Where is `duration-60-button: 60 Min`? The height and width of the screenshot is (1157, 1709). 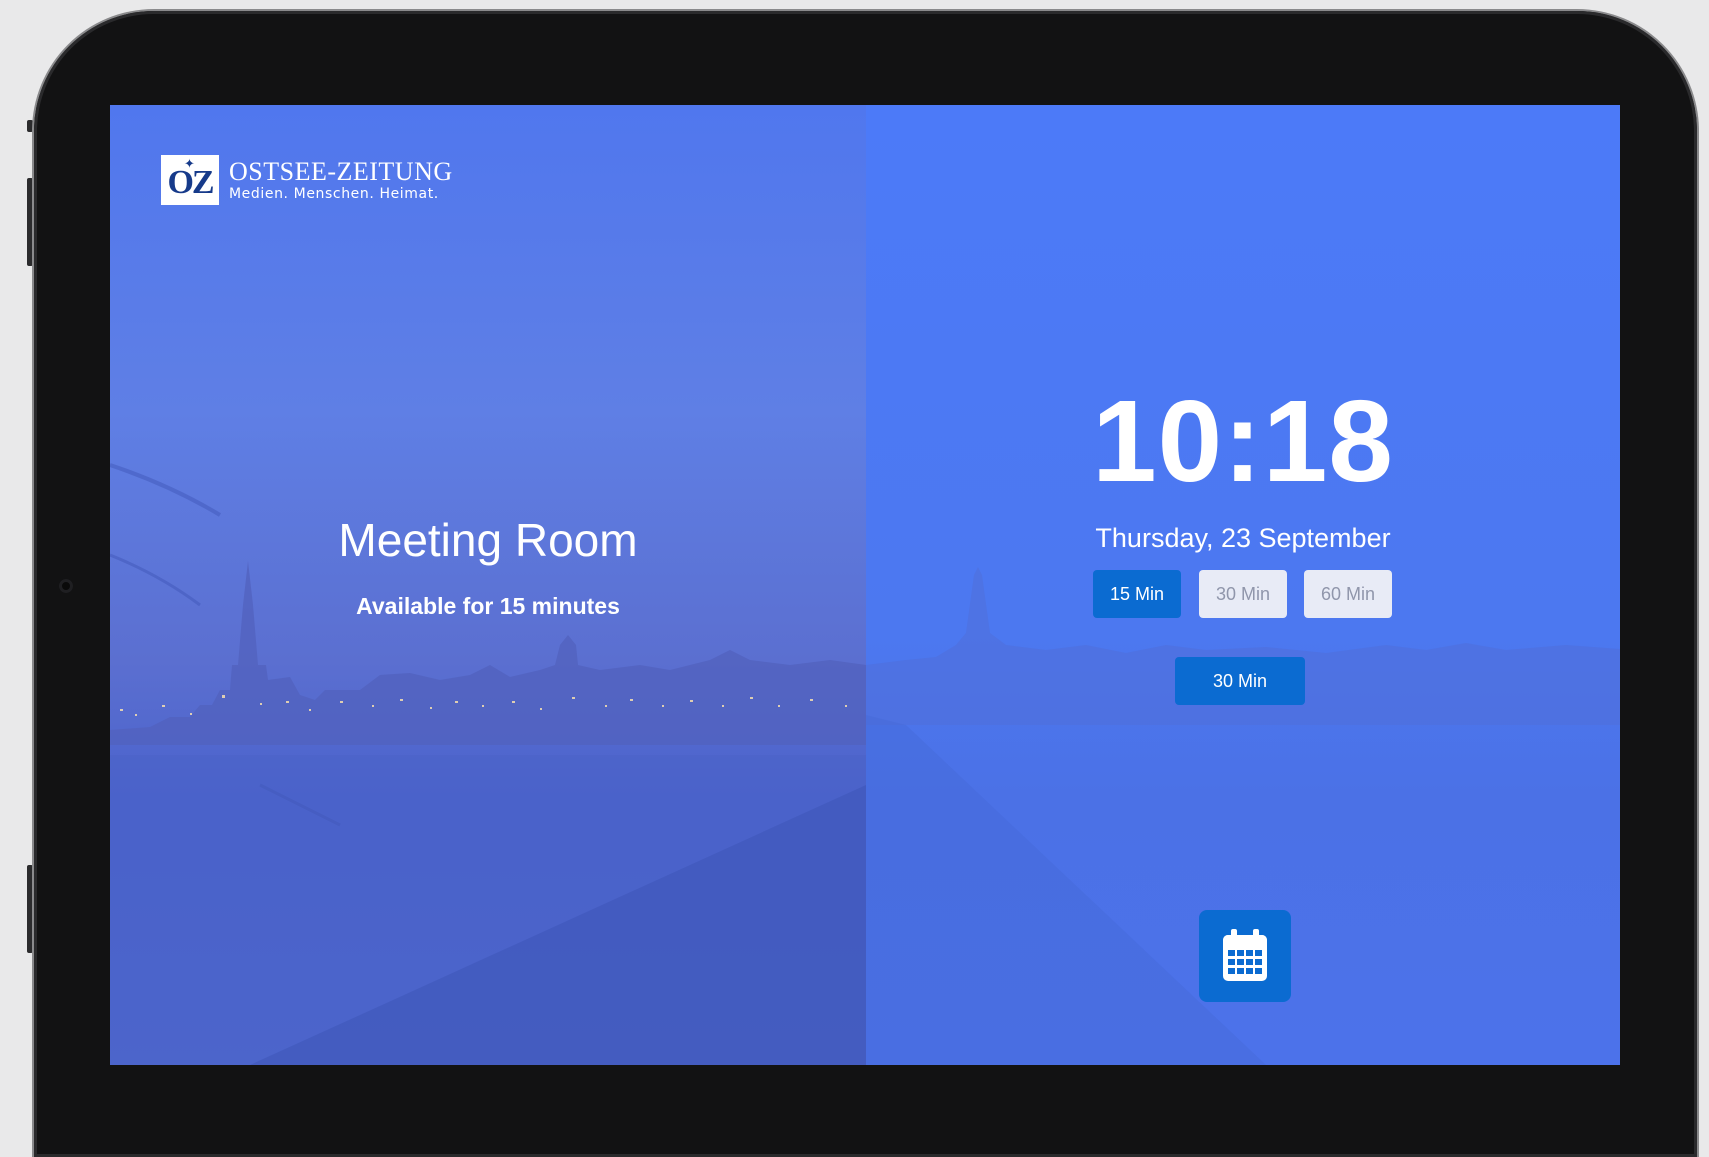 duration-60-button: 60 Min is located at coordinates (1348, 594).